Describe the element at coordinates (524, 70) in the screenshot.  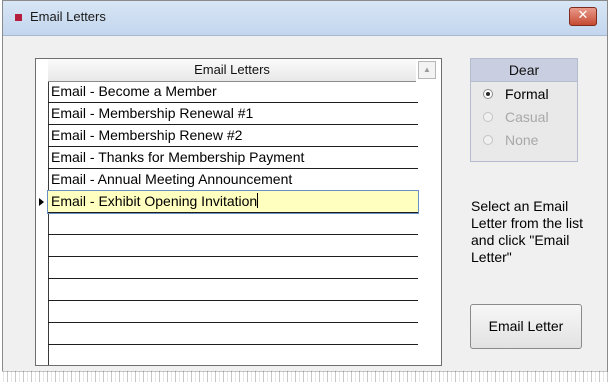
I see `dear-group-title: Dear` at that location.